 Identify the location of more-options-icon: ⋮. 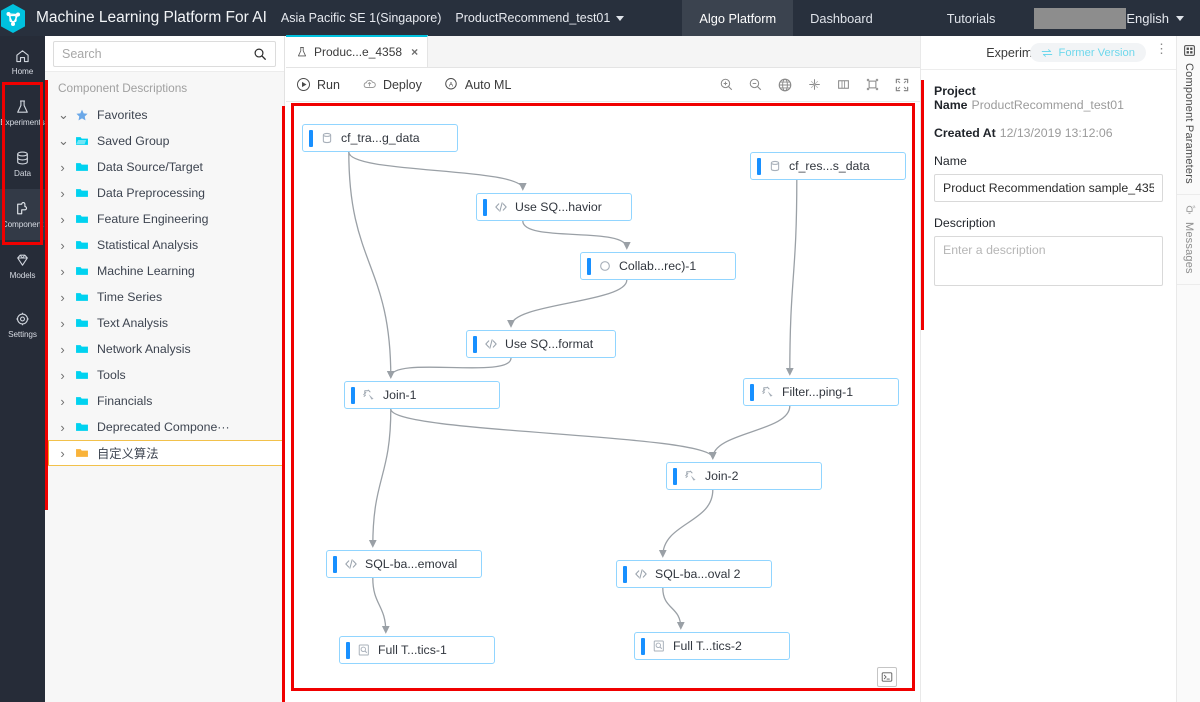
(1161, 48).